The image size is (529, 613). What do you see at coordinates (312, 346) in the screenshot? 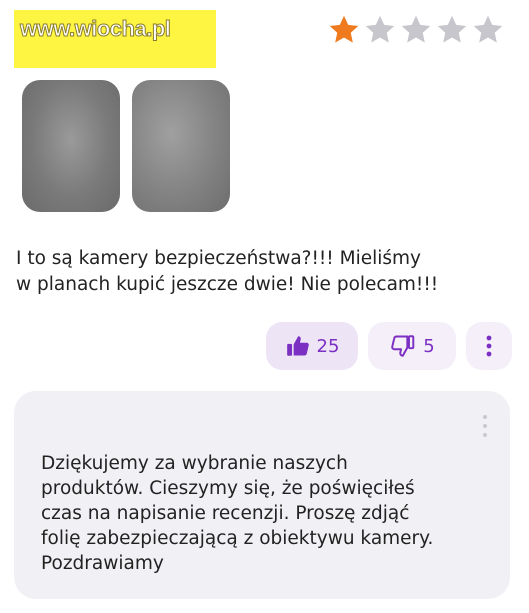
I see `like-button: 25` at bounding box center [312, 346].